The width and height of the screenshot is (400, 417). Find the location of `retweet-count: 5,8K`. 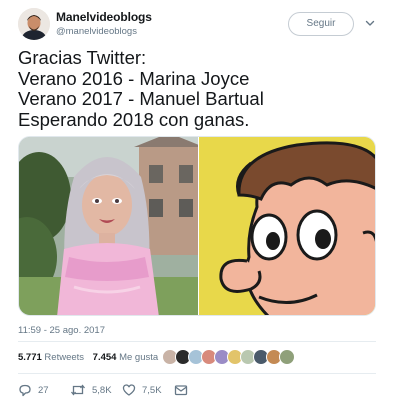

retweet-count: 5,8K is located at coordinates (102, 390).